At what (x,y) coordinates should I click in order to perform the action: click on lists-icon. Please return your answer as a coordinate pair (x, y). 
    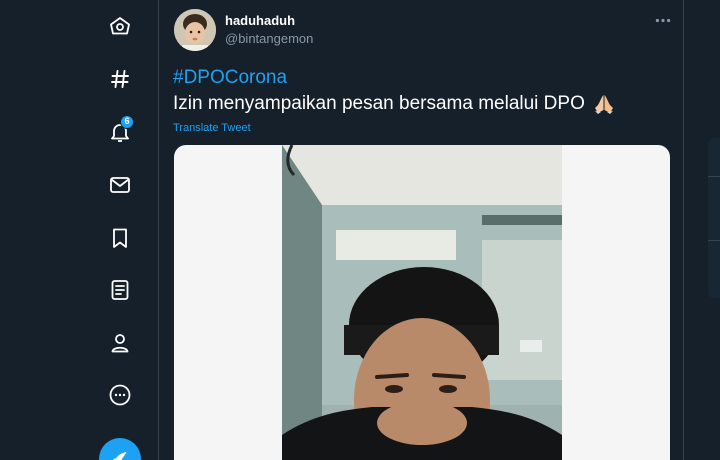
    Looking at the image, I should click on (120, 290).